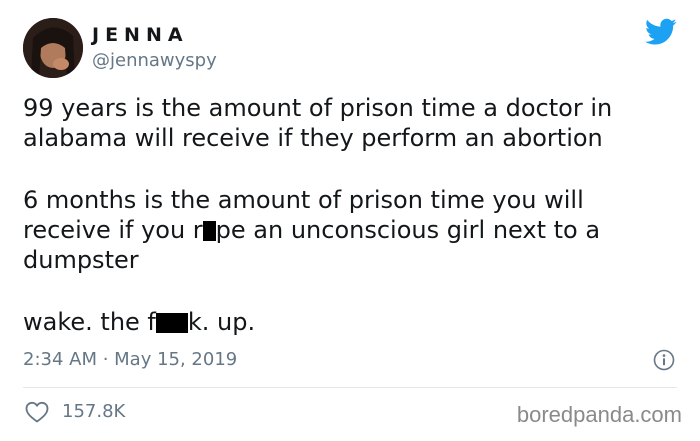 The height and width of the screenshot is (441, 700). Describe the element at coordinates (93, 412) in the screenshot. I see `like-count: 157.8K` at that location.